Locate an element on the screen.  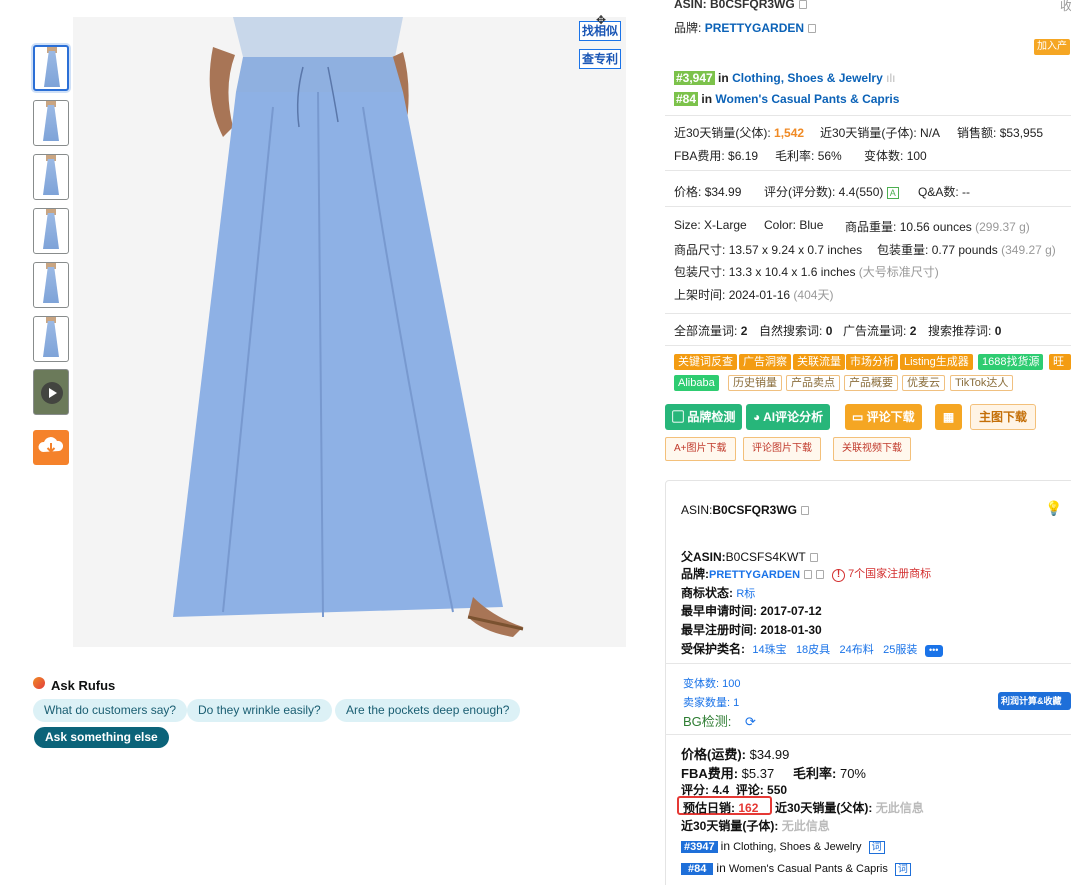
panel-brand: 品牌:PRETTYGARDEN is located at coordinates (753, 573).